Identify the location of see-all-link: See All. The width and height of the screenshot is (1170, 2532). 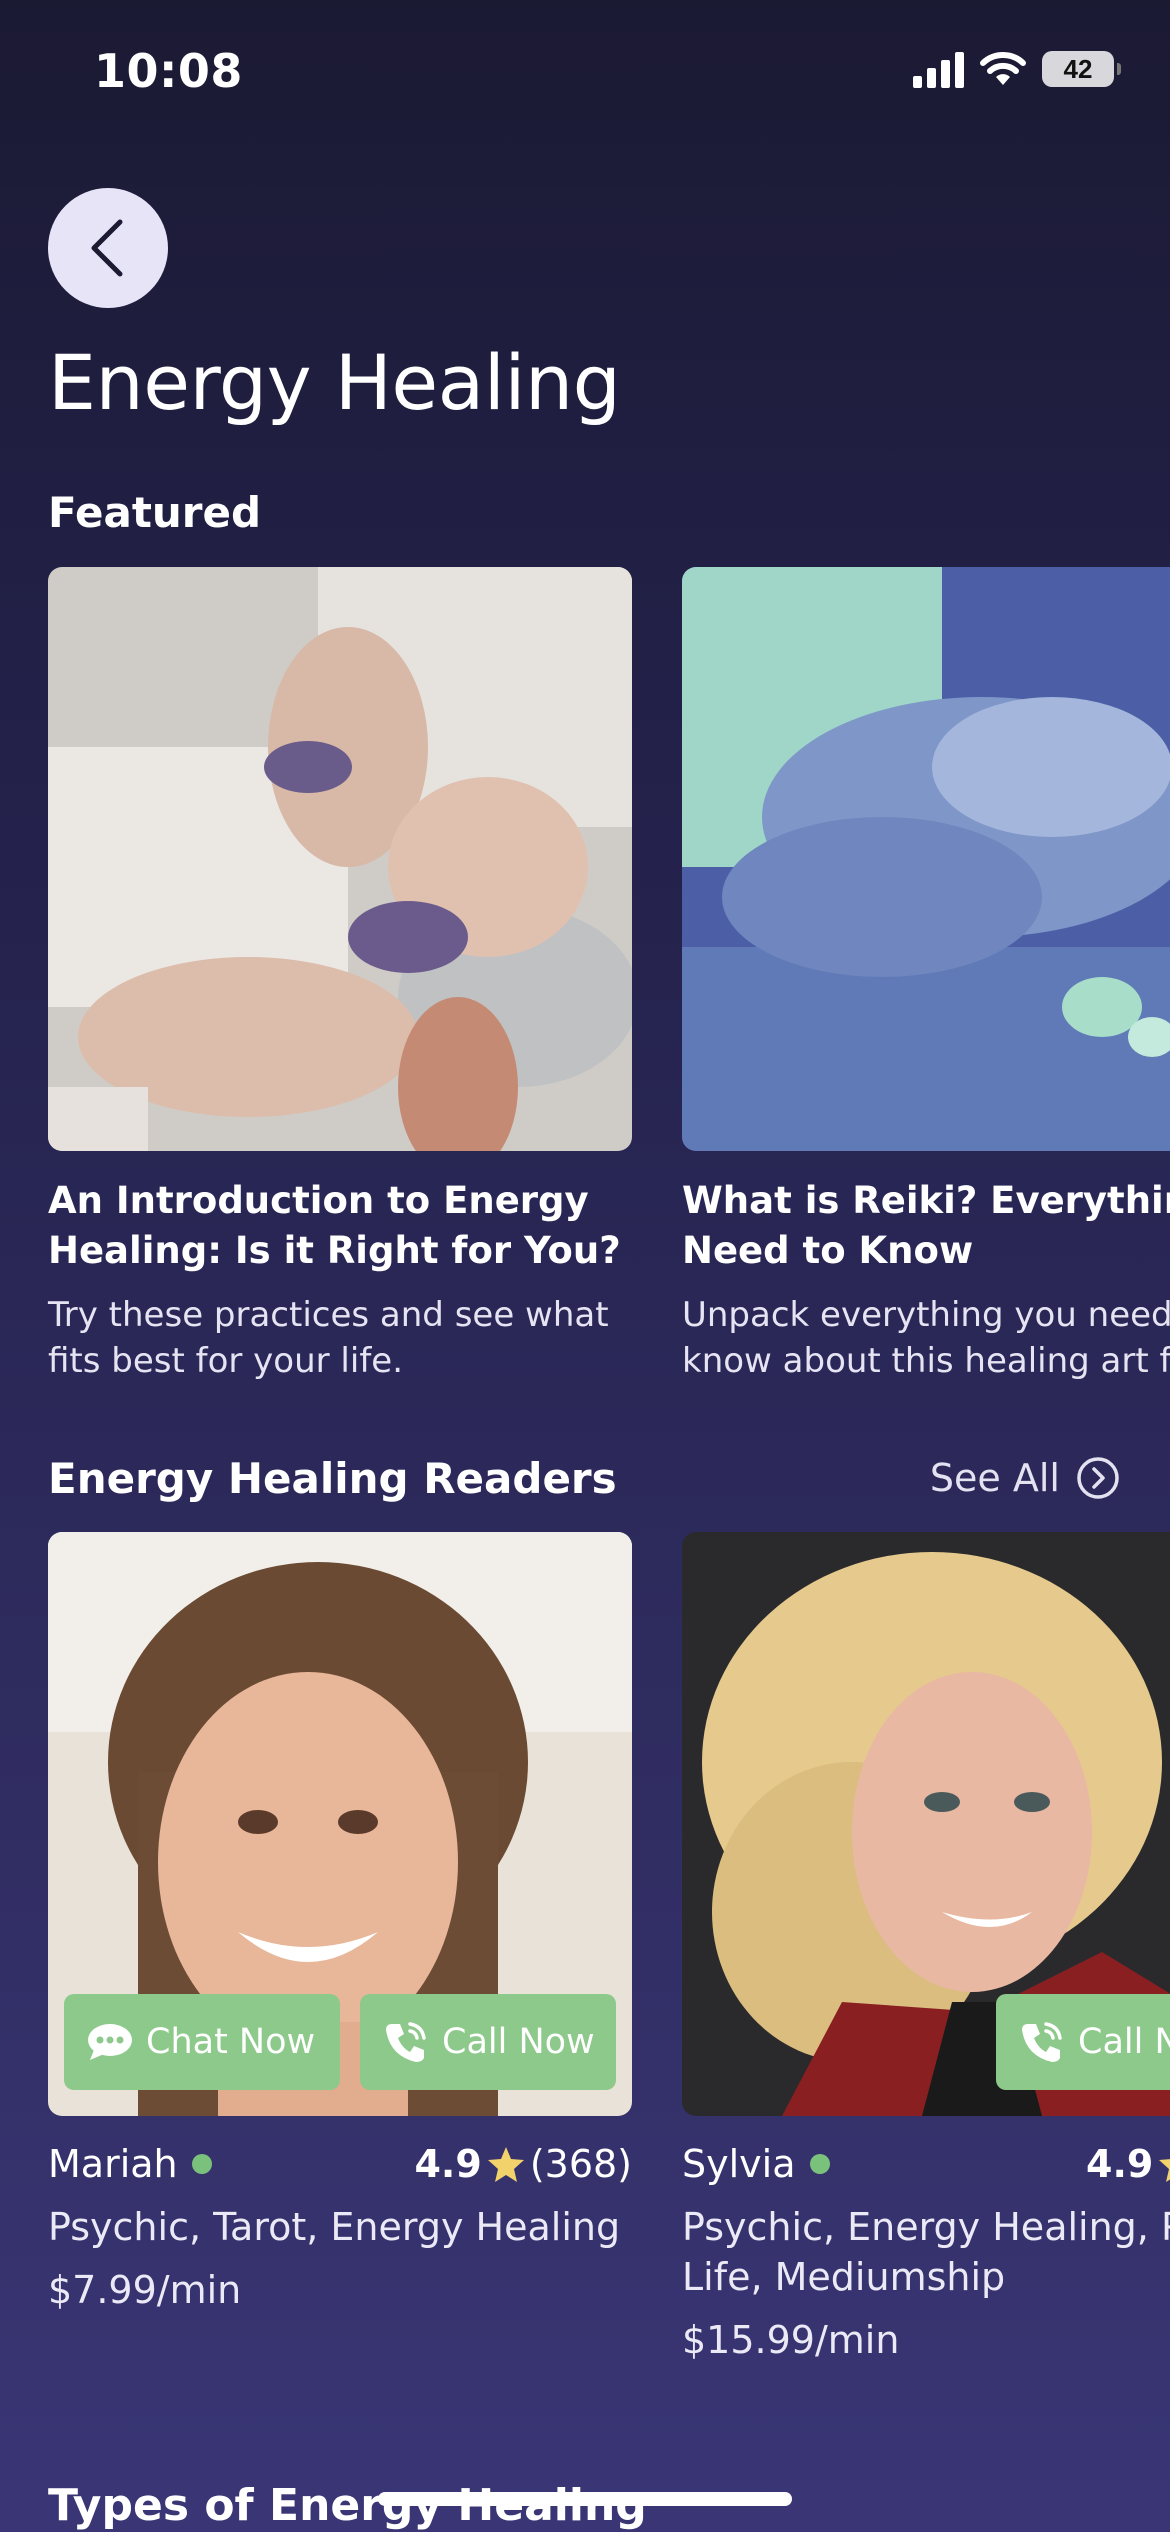
(1025, 1478).